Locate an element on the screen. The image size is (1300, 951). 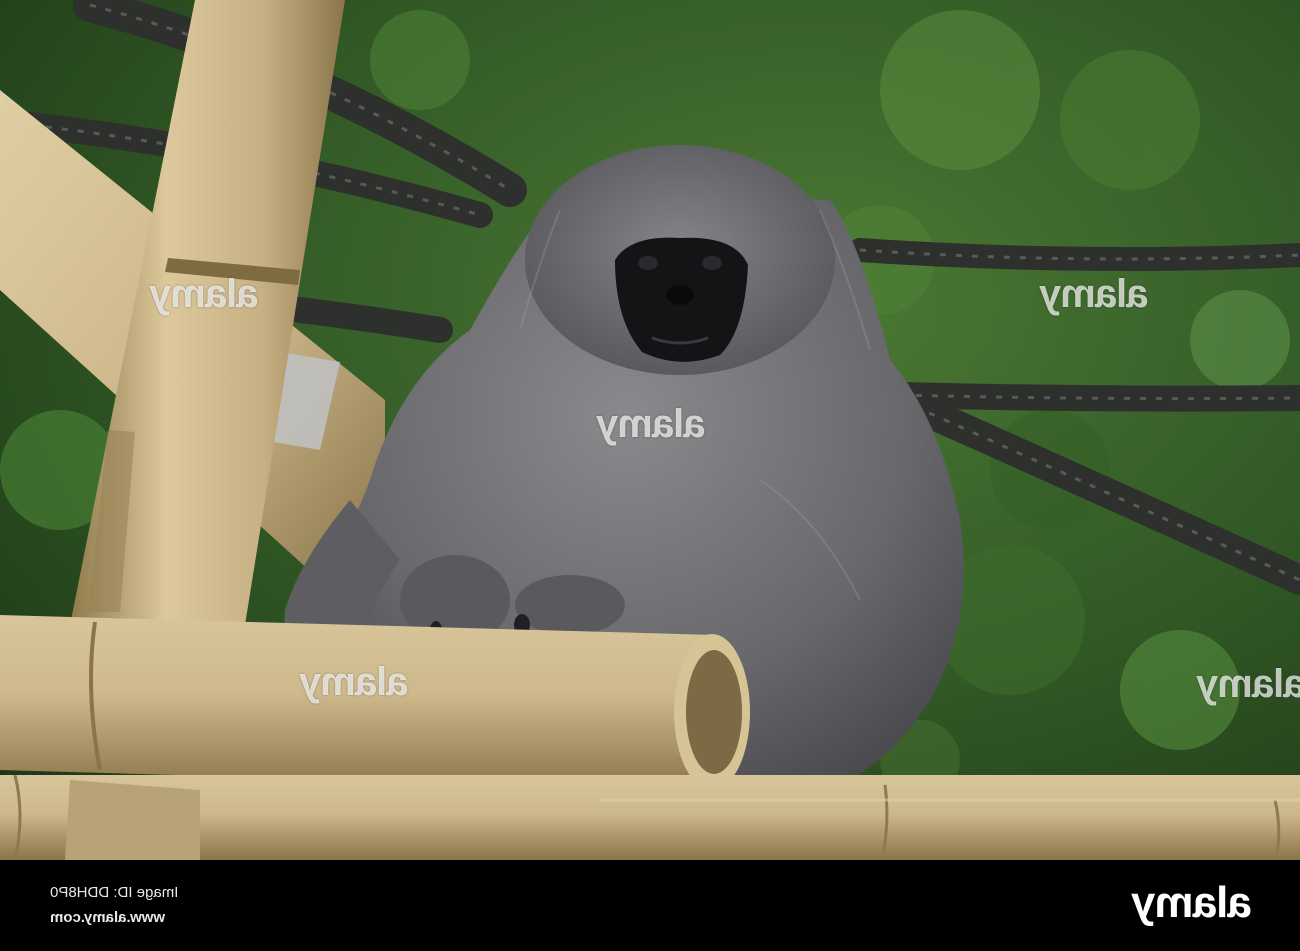
alamy-logo: alamy is located at coordinates (1192, 902).